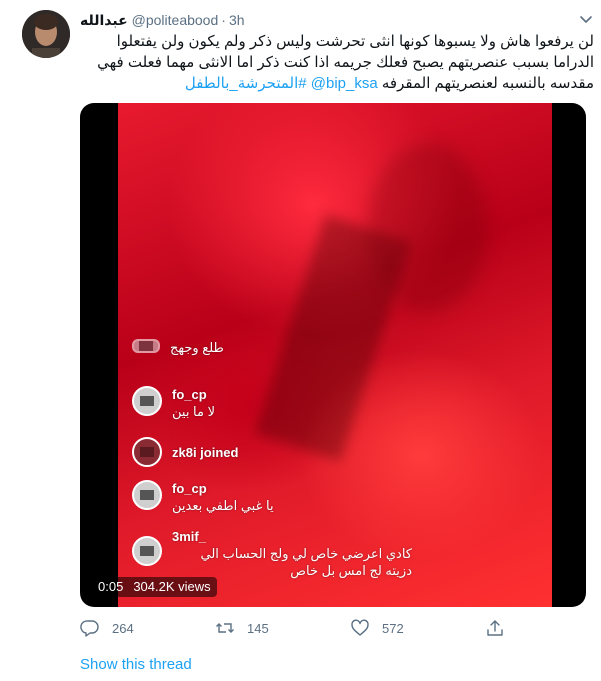 This screenshot has width=601, height=681. What do you see at coordinates (104, 20) in the screenshot?
I see `display-name: عبدالله` at bounding box center [104, 20].